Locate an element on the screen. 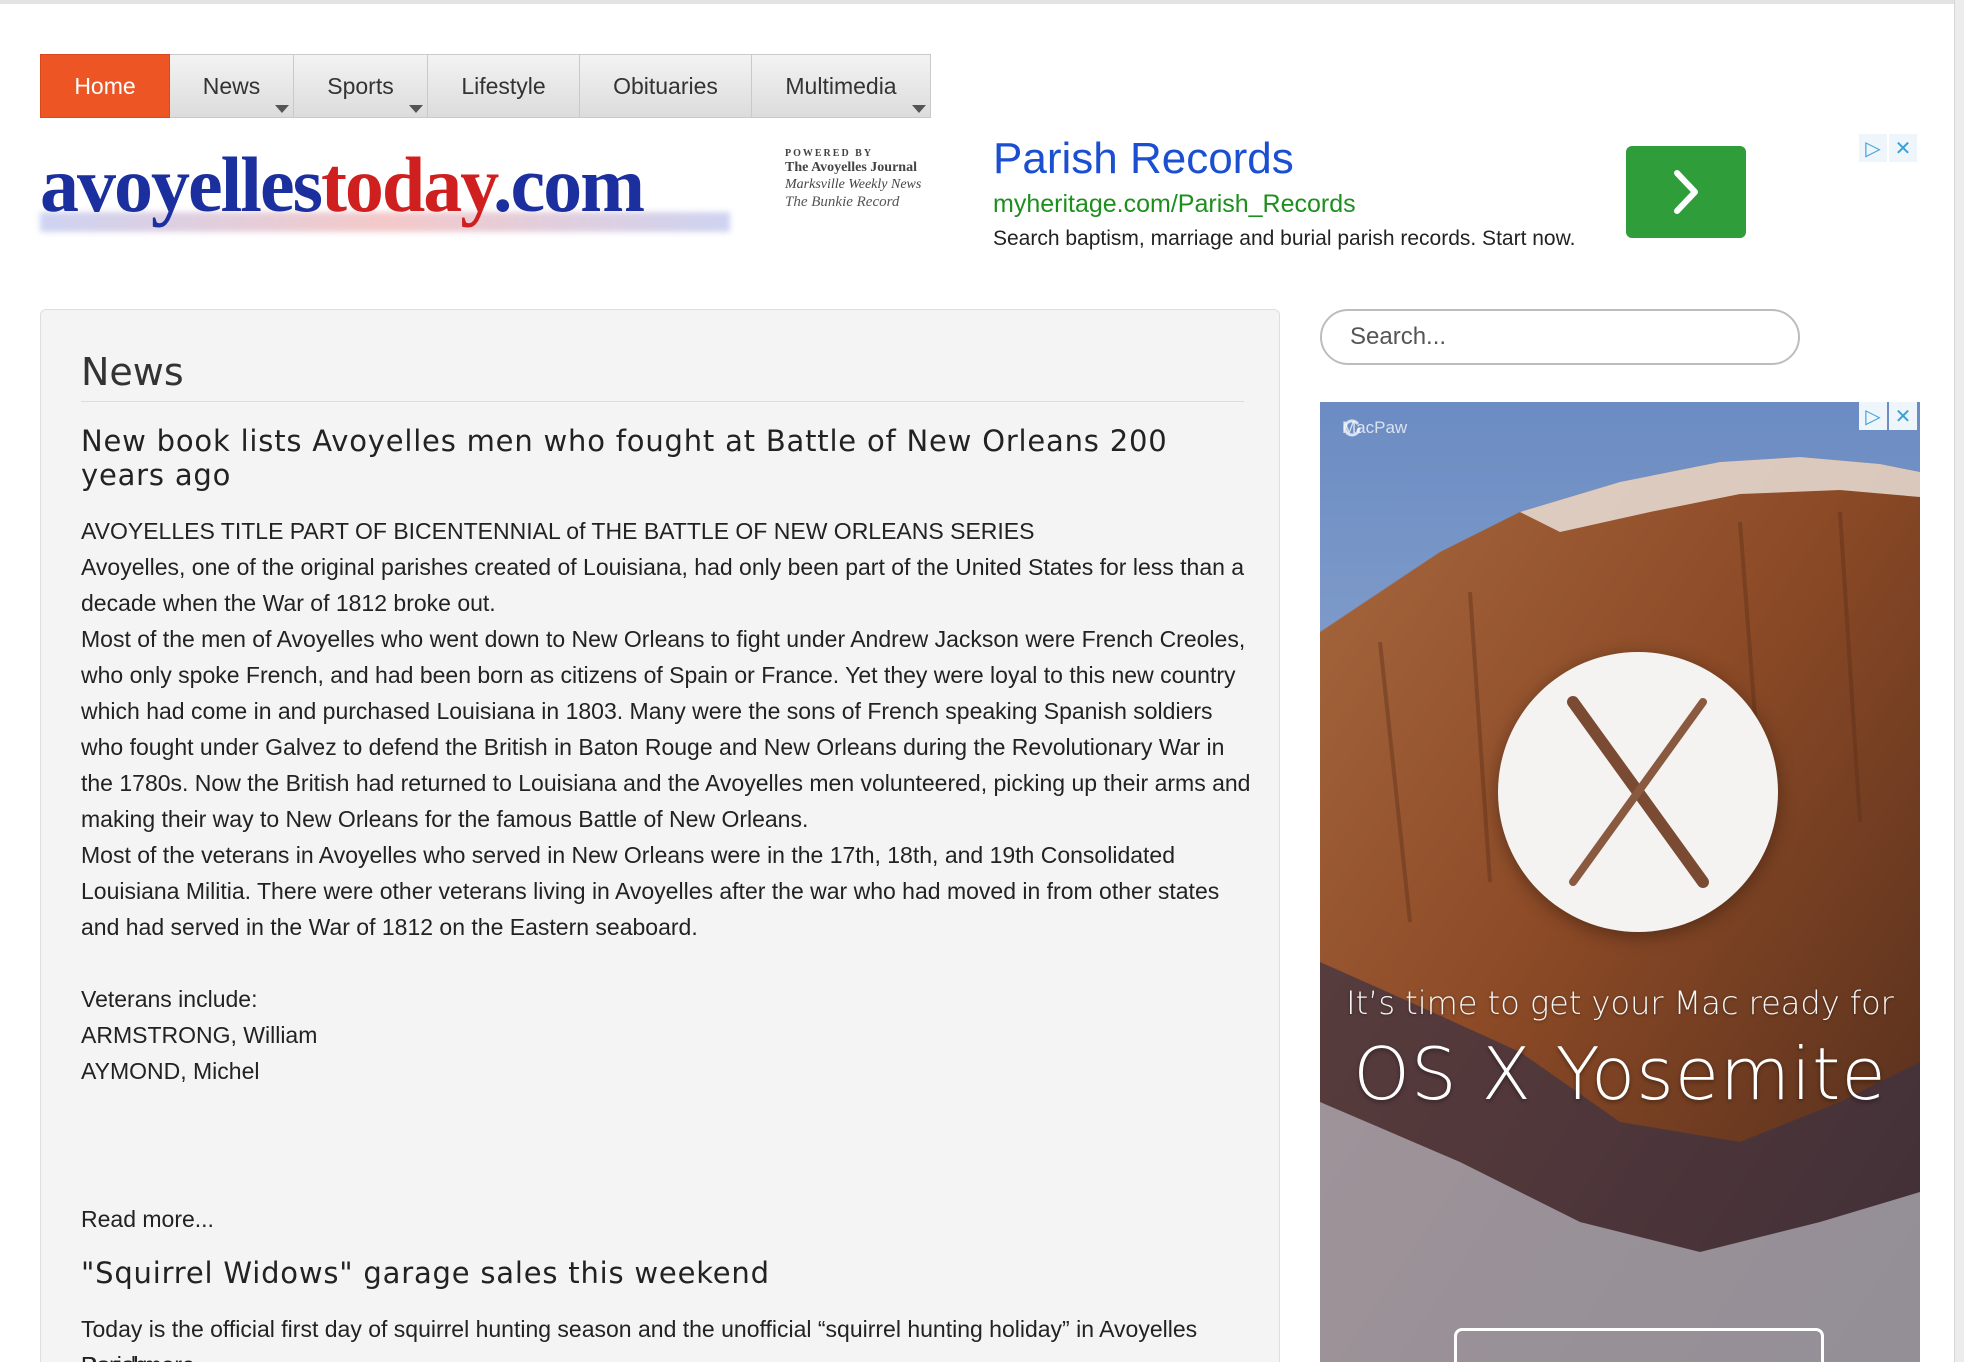 The image size is (1964, 1362). veteran-name: ARMSTRONG, William is located at coordinates (199, 1035).